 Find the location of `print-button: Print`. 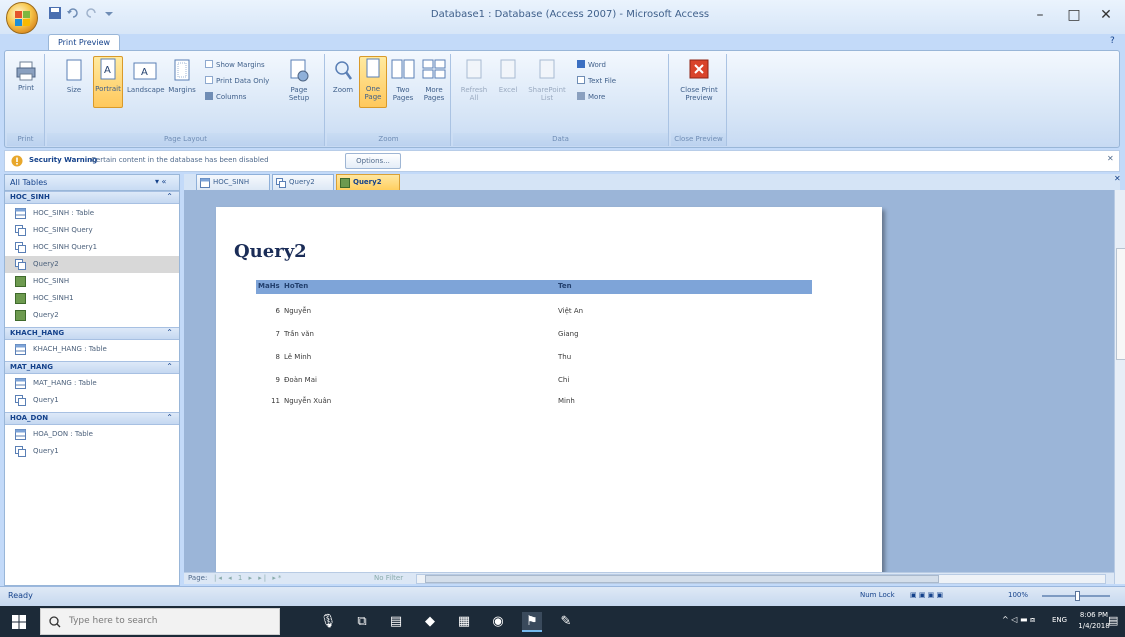

print-button: Print is located at coordinates (26, 76).